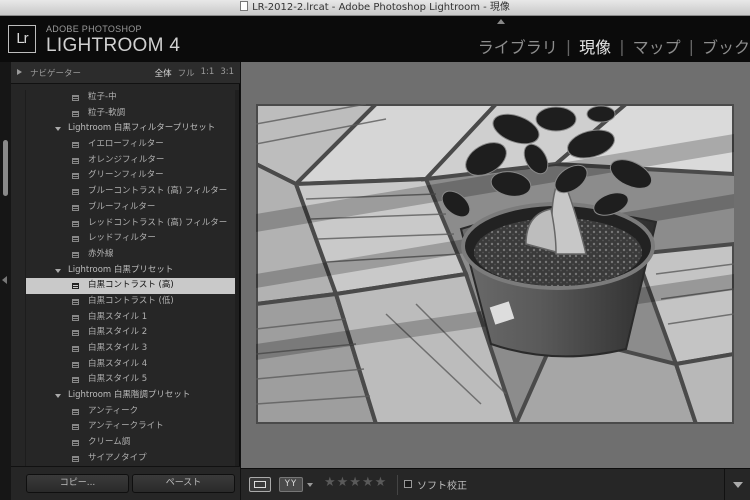 Image resolution: width=750 pixels, height=500 pixels. I want to click on bottom-toolbar: YY ★★★★★ ソフト校正, so click(495, 484).